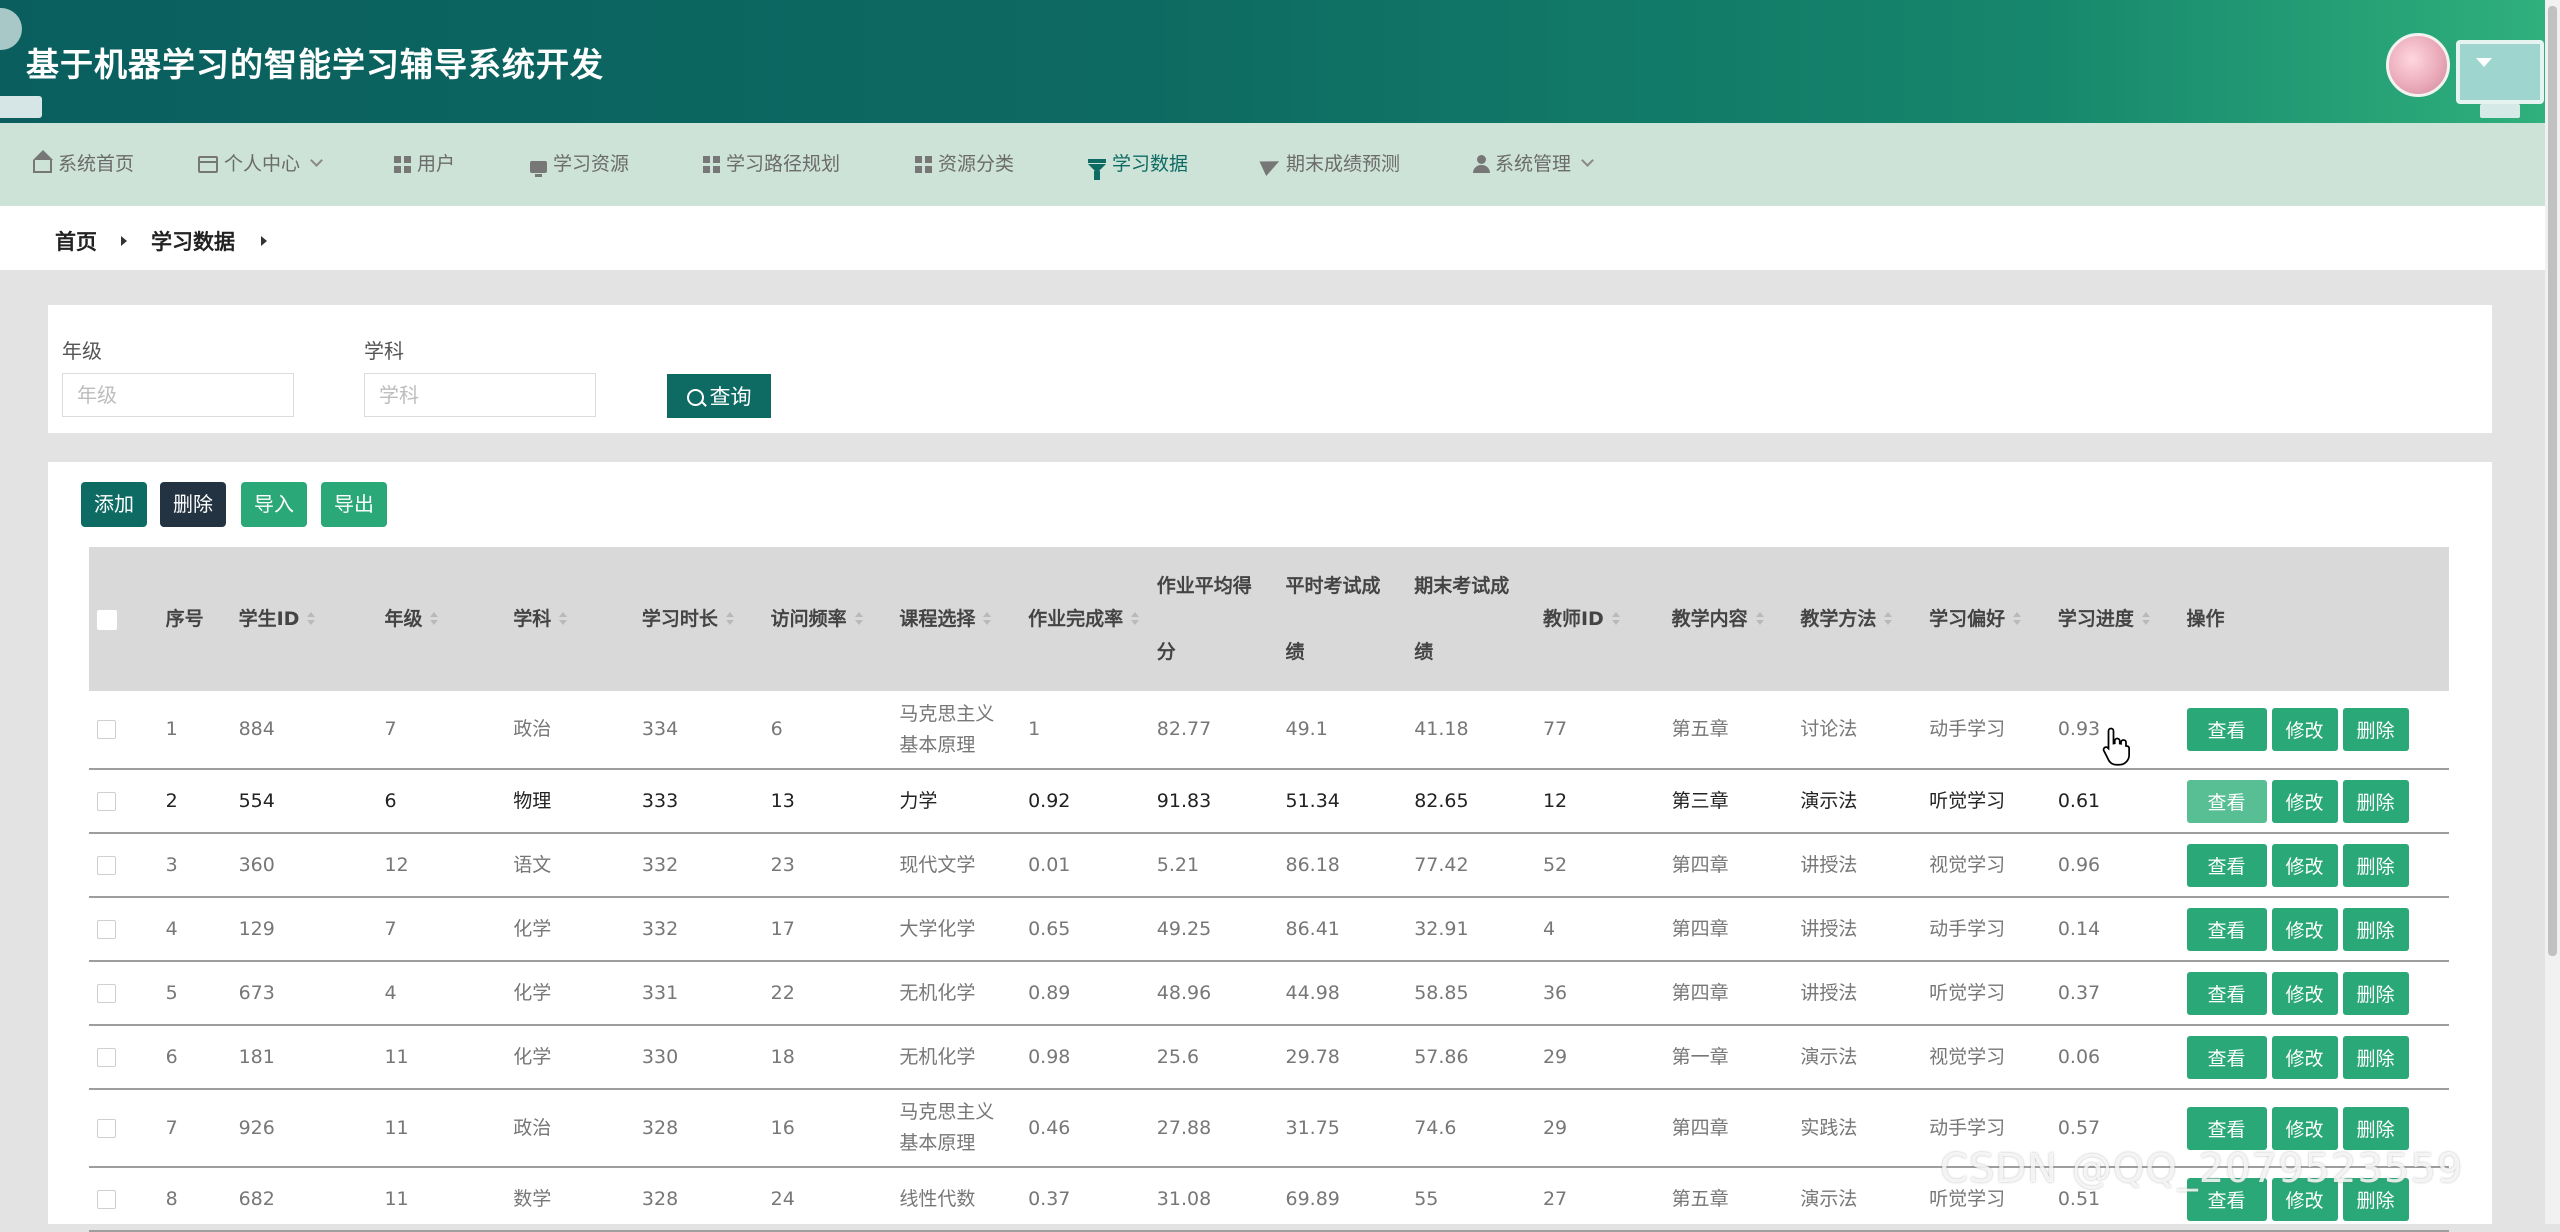 This screenshot has height=1232, width=2560. I want to click on table-cell: 0.46, so click(1084, 1128).